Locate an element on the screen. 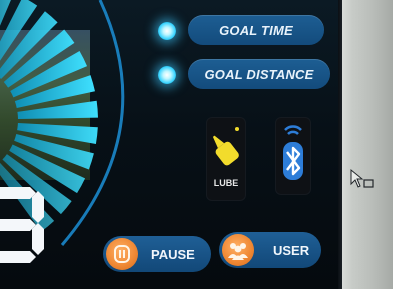  goal-time-indicator-light is located at coordinates (167, 31).